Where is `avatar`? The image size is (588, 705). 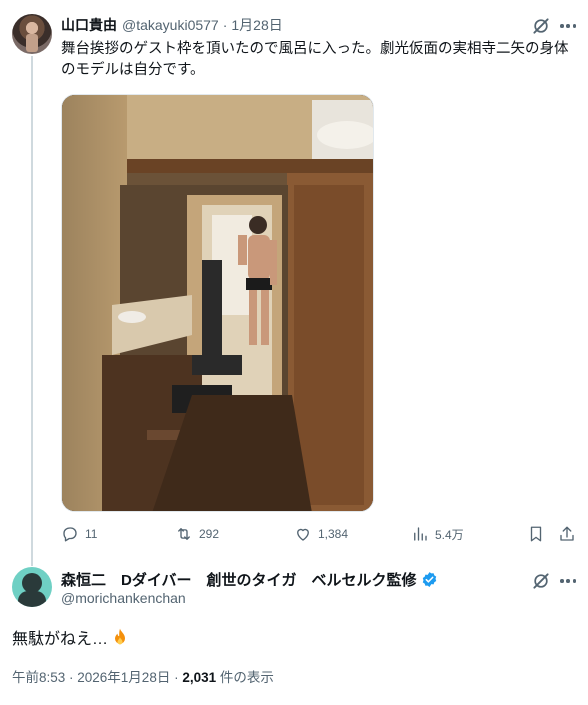
avatar is located at coordinates (32, 34).